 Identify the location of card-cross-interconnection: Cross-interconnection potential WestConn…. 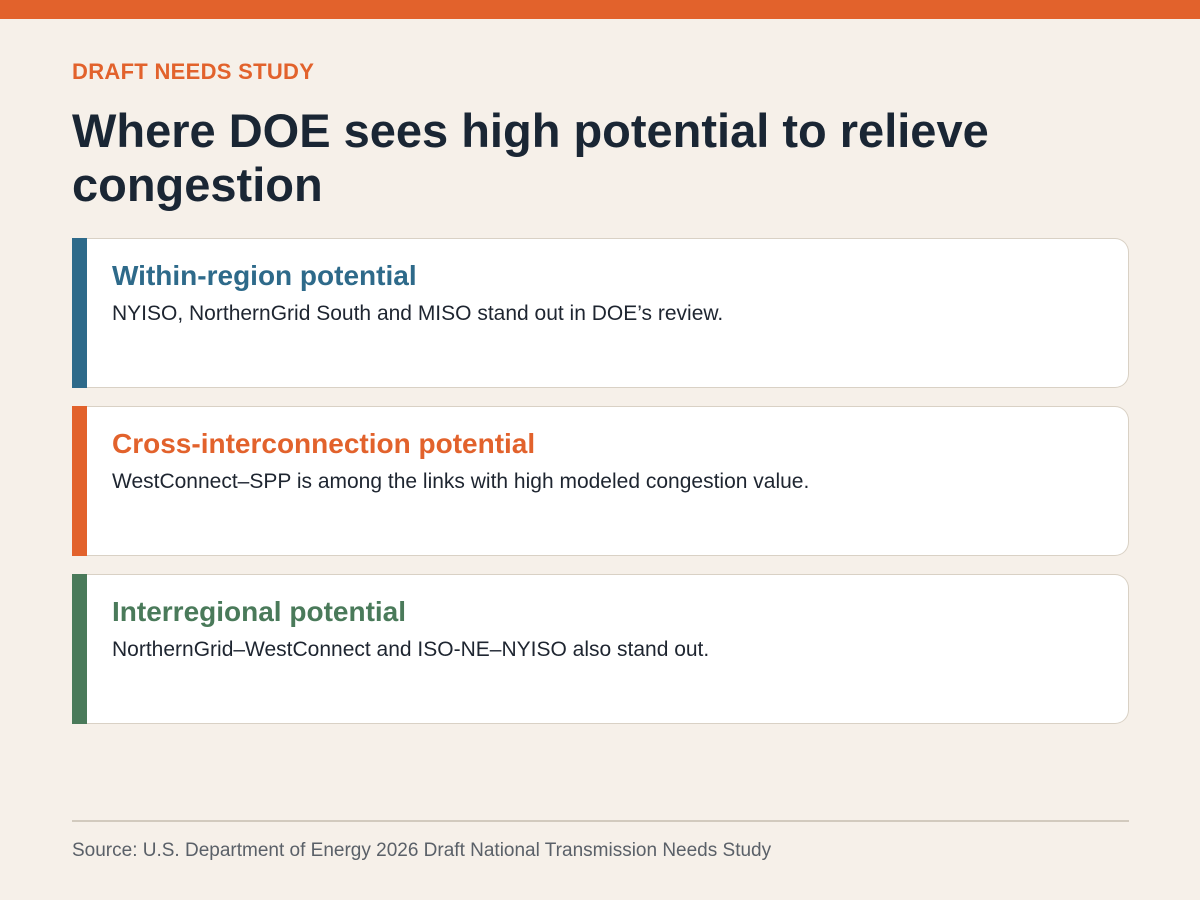
(600, 481).